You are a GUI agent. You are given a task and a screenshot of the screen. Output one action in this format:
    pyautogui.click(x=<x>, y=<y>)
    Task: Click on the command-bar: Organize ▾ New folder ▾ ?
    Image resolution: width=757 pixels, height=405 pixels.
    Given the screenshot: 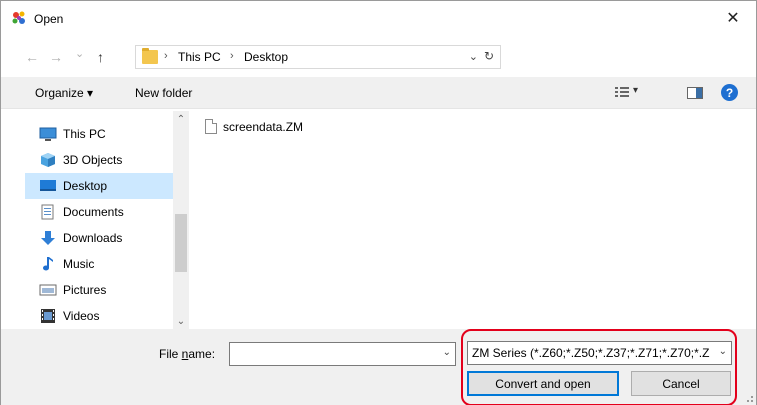 What is the action you would take?
    pyautogui.click(x=378, y=93)
    